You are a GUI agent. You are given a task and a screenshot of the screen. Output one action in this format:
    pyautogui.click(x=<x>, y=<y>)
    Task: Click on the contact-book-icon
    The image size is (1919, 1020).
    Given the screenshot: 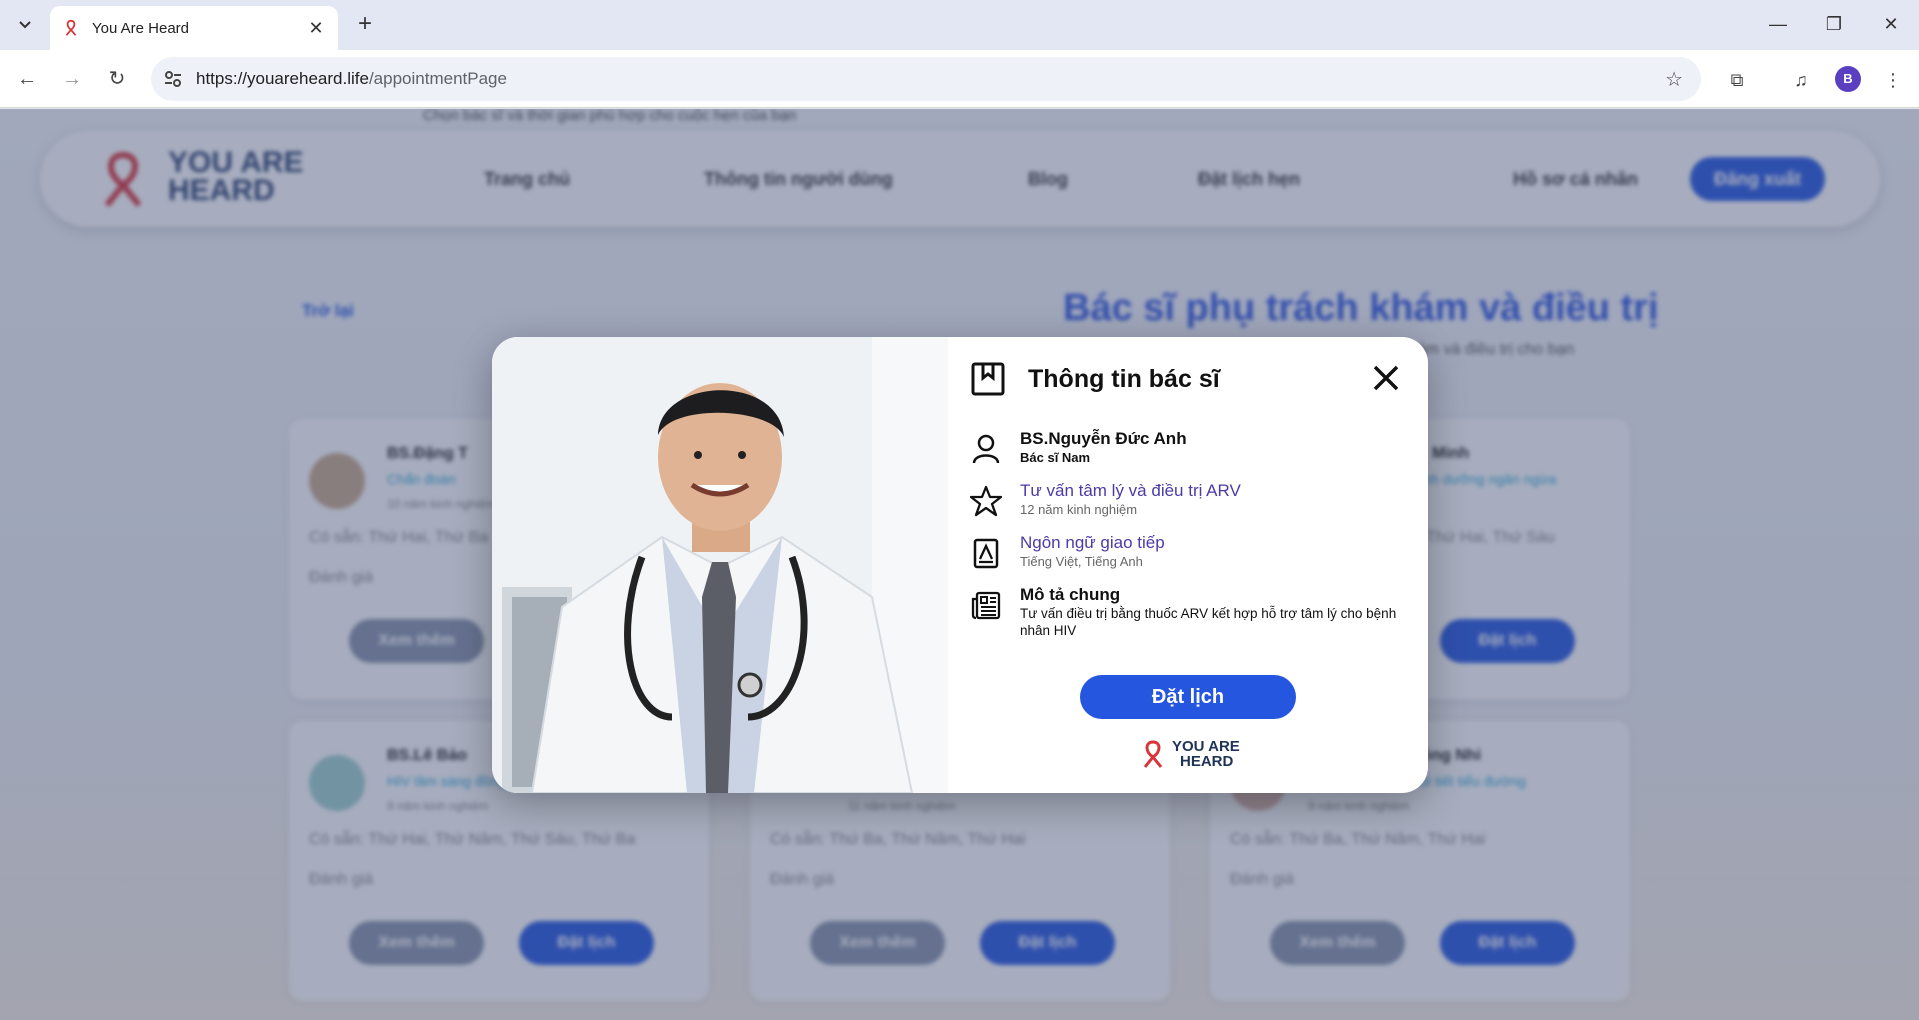 What is the action you would take?
    pyautogui.click(x=986, y=553)
    